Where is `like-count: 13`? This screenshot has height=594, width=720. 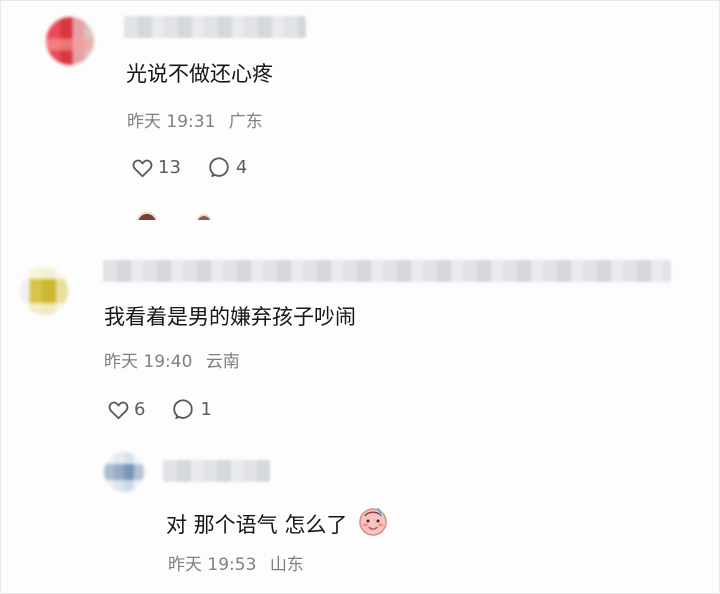 like-count: 13 is located at coordinates (169, 167).